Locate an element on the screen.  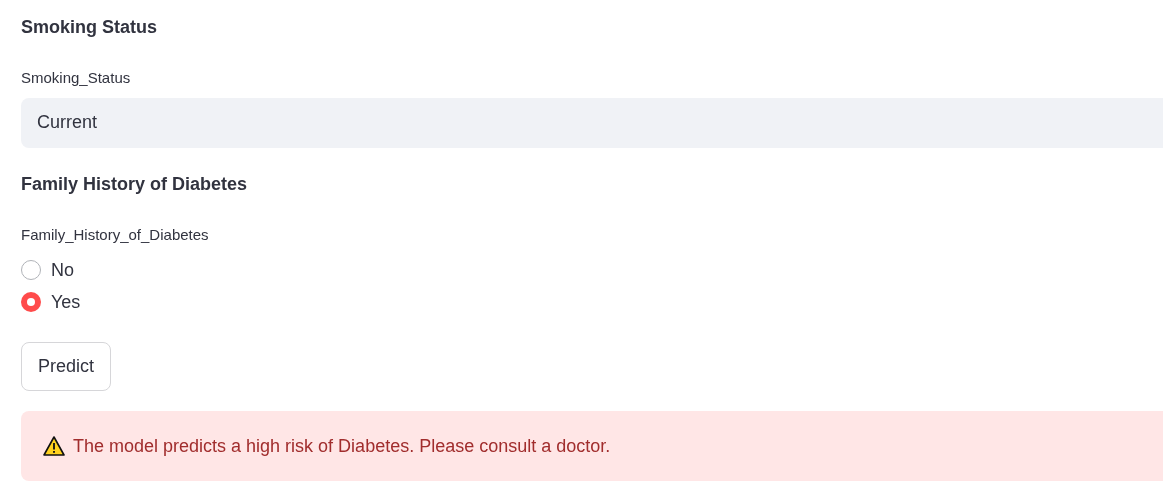
predict-button: Predict is located at coordinates (66, 366).